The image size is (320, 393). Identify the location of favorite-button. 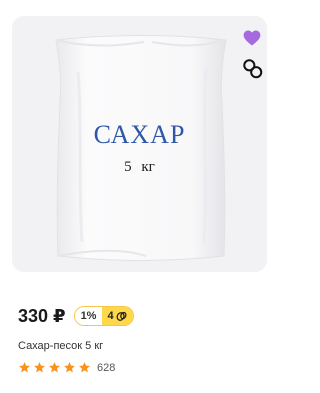
(252, 38).